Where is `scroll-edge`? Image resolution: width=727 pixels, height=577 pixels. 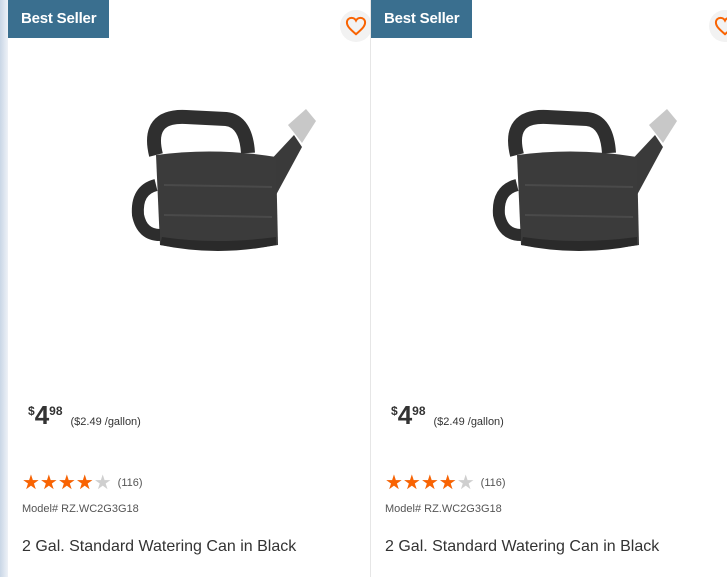
scroll-edge is located at coordinates (4, 288).